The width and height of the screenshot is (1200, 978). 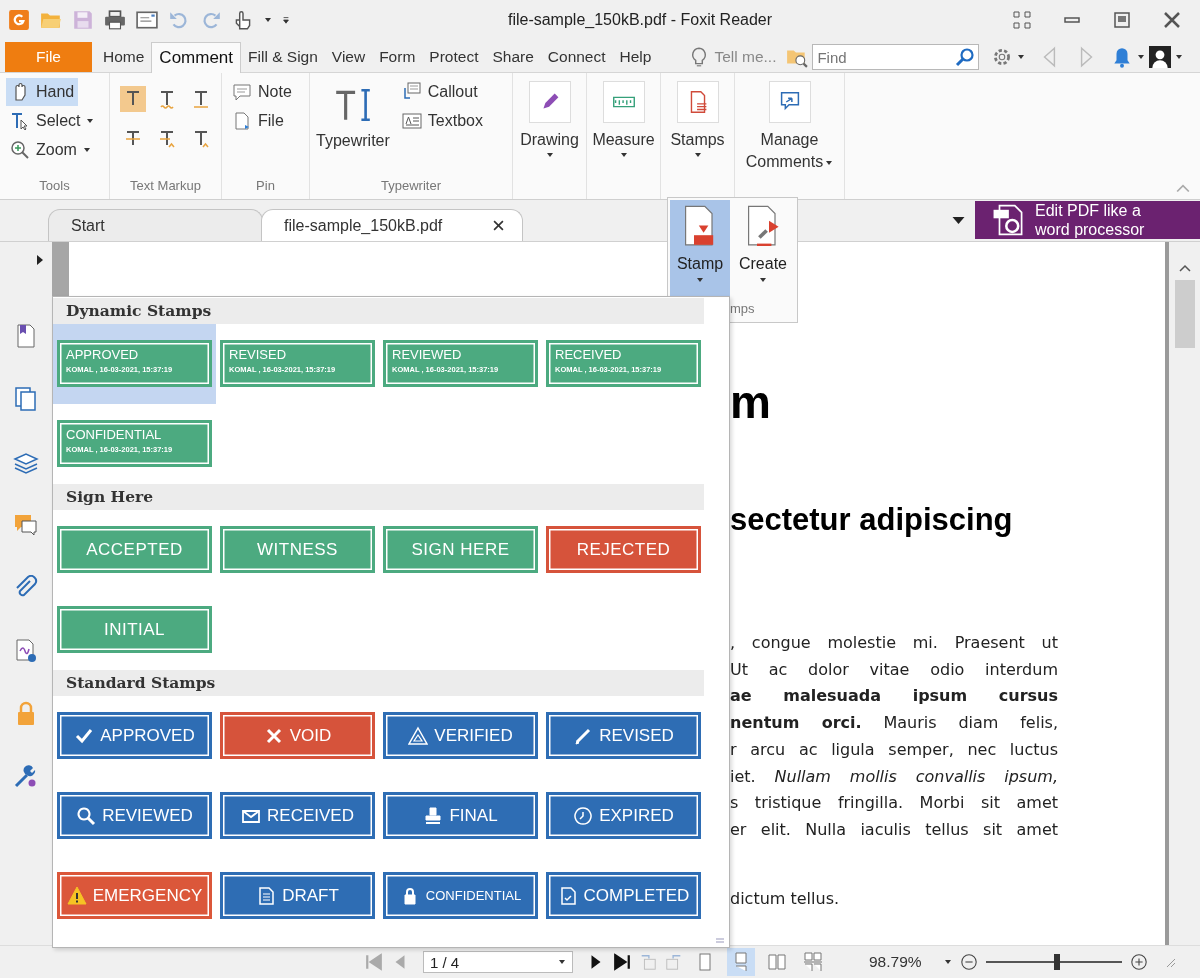 I want to click on menu-tab: Home, so click(x=124, y=57).